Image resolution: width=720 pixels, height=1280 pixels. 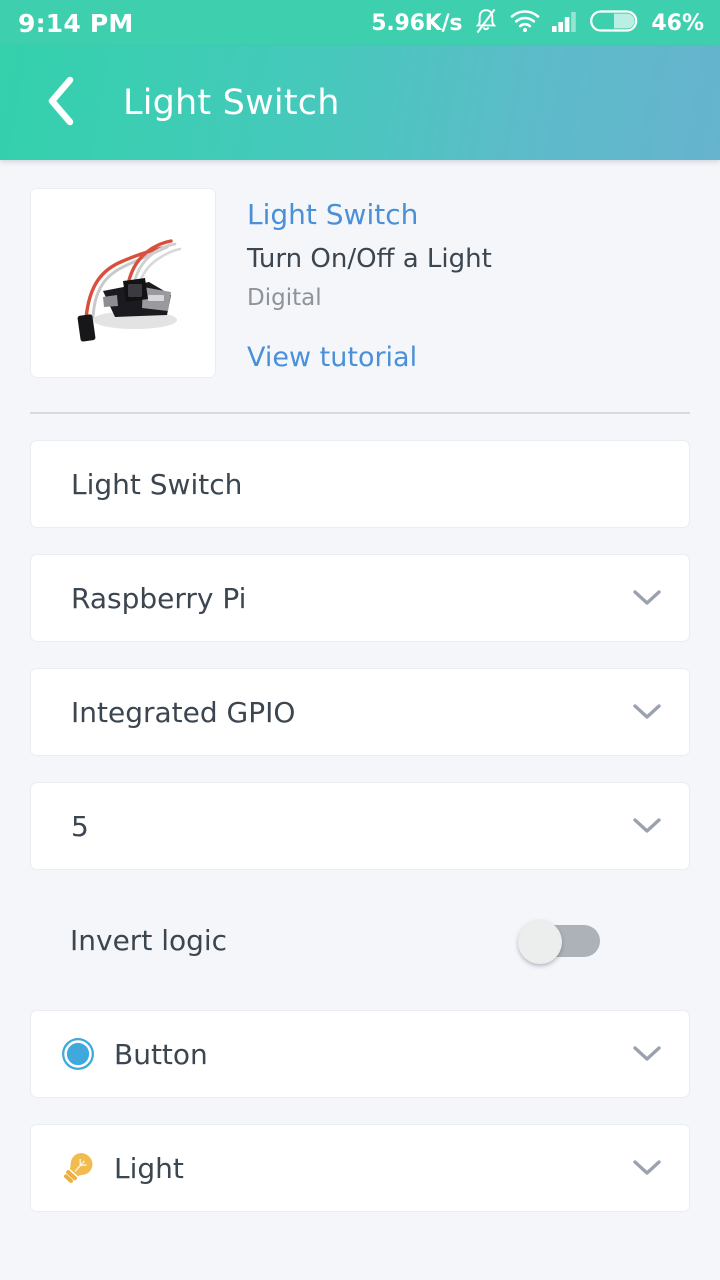 What do you see at coordinates (76, 23) in the screenshot?
I see `status-time: 9:14 PM` at bounding box center [76, 23].